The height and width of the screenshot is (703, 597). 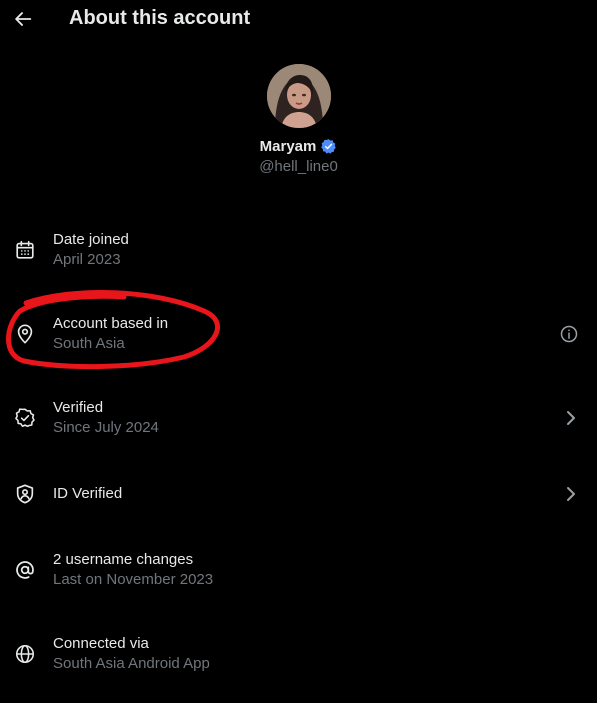 I want to click on verified-value: Since July 2024, so click(x=106, y=427).